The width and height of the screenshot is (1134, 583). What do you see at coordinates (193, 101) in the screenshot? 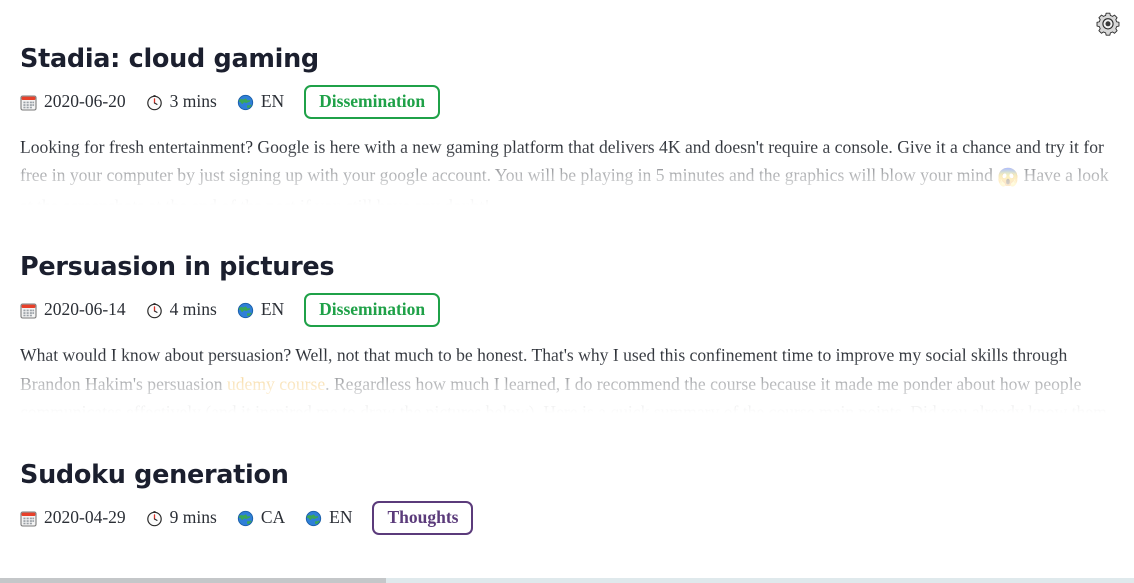
I see `post-reading-time-text: 3 mins` at bounding box center [193, 101].